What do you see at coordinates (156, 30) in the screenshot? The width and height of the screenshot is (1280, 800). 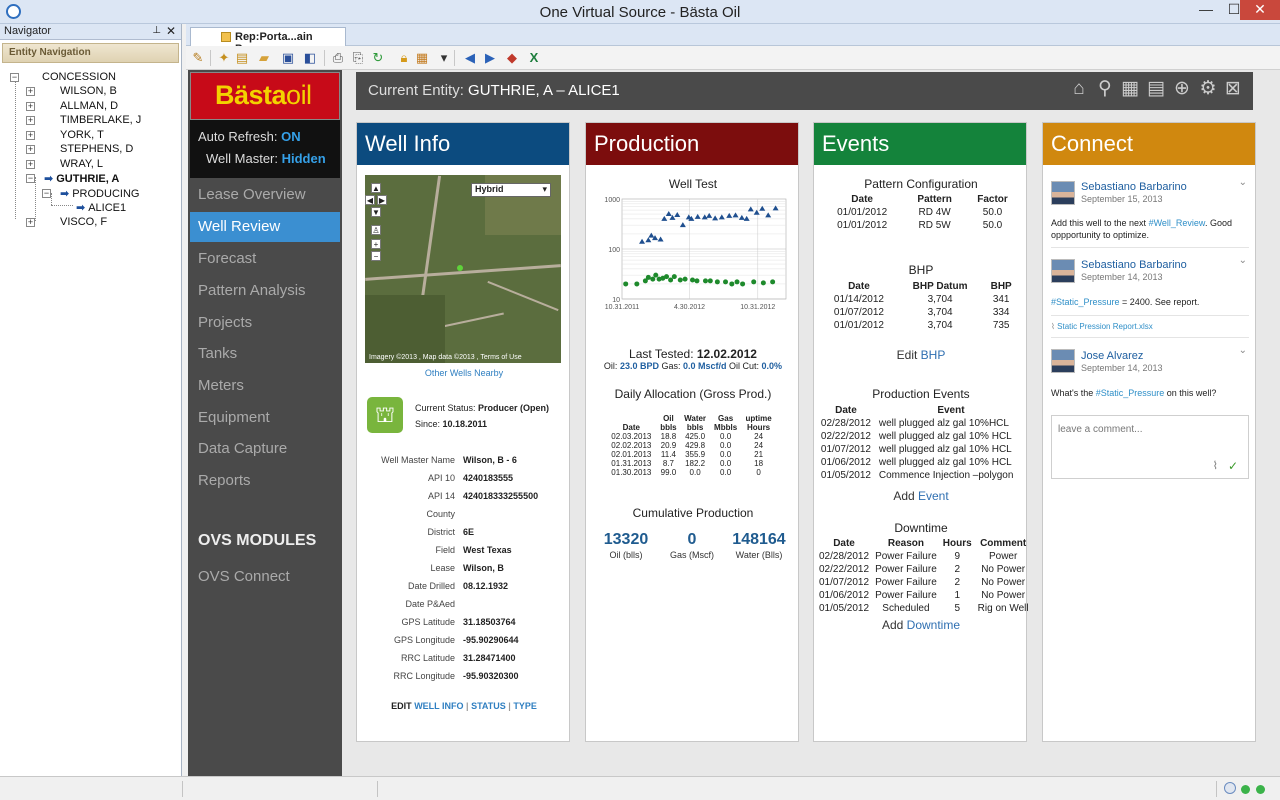 I see `pin-icon: ⊥` at bounding box center [156, 30].